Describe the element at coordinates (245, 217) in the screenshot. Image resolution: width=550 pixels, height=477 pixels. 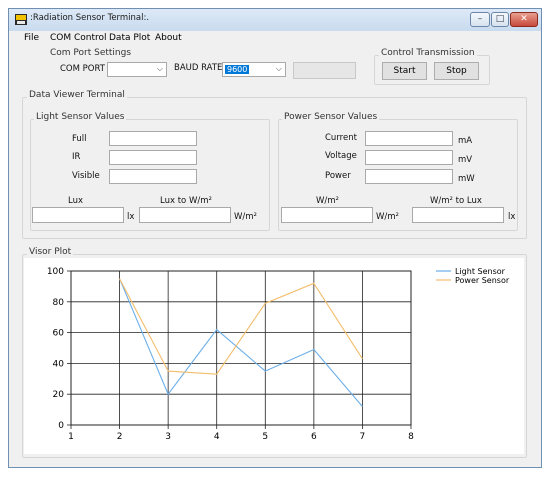
I see `lux-to-w-unit: W/m²` at that location.